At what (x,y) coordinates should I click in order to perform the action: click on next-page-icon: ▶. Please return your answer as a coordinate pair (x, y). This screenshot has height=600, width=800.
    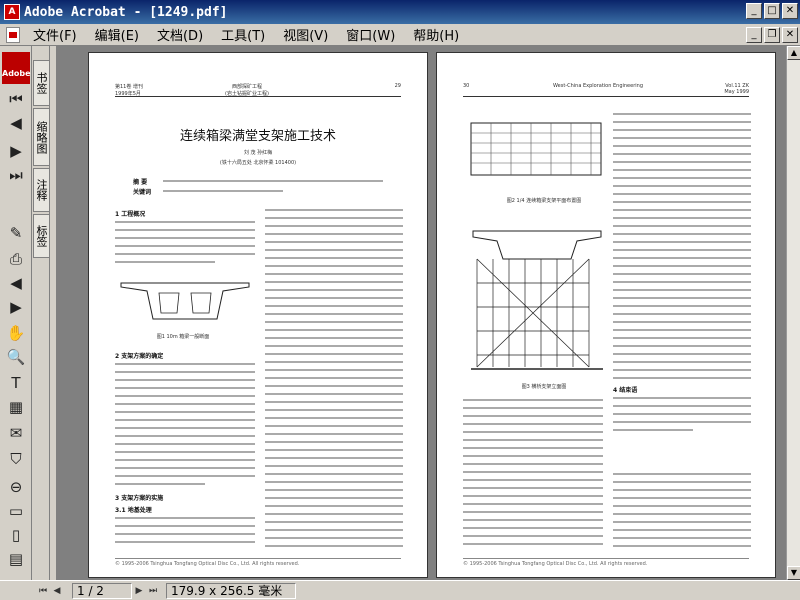
    Looking at the image, I should click on (16, 151).